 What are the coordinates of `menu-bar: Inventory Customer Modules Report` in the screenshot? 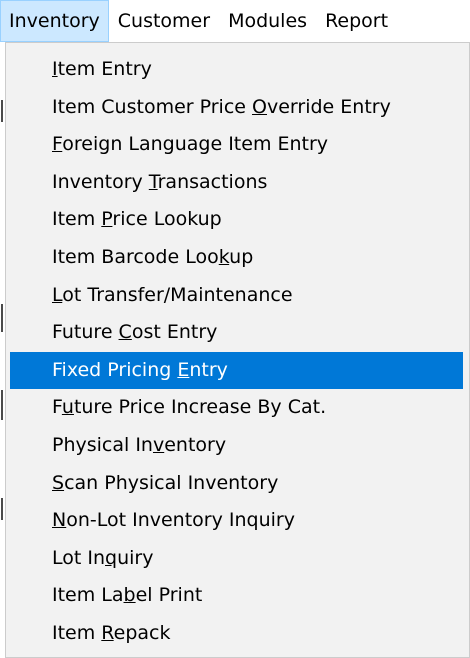 It's located at (235, 21).